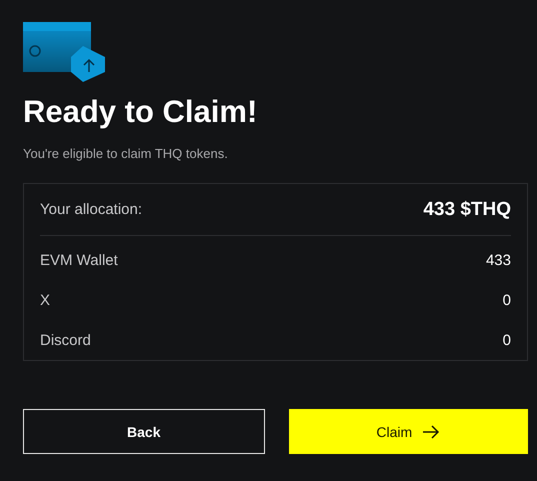 The width and height of the screenshot is (537, 481). What do you see at coordinates (79, 260) in the screenshot?
I see `source-label: EVM Wallet` at bounding box center [79, 260].